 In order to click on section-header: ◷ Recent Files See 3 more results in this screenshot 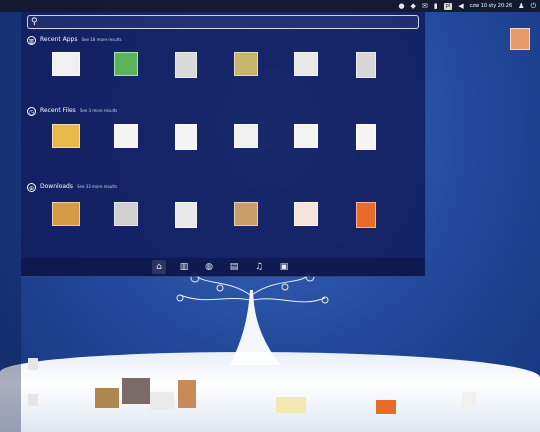, I will do `click(72, 111)`.